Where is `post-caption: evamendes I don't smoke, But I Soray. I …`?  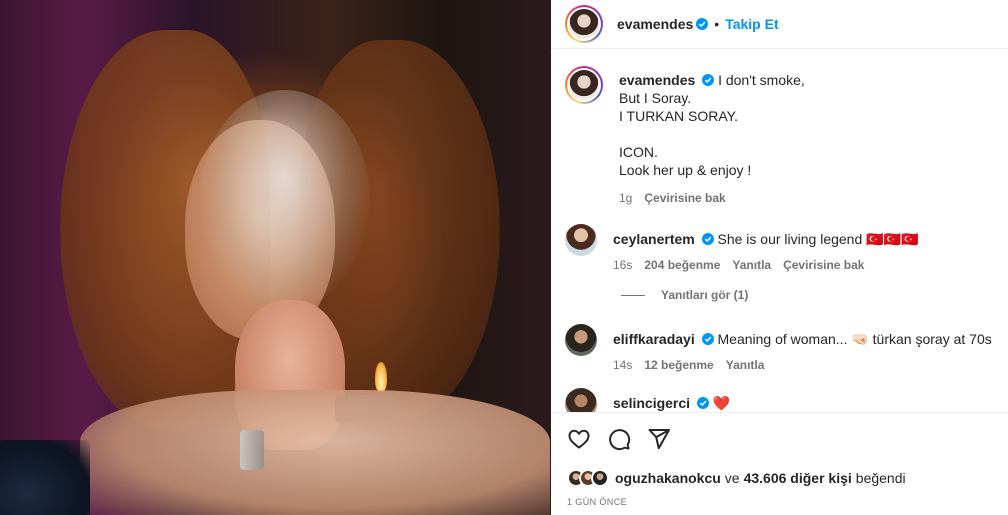
post-caption: evamendes I don't smoke, But I Soray. I … is located at coordinates (685, 136).